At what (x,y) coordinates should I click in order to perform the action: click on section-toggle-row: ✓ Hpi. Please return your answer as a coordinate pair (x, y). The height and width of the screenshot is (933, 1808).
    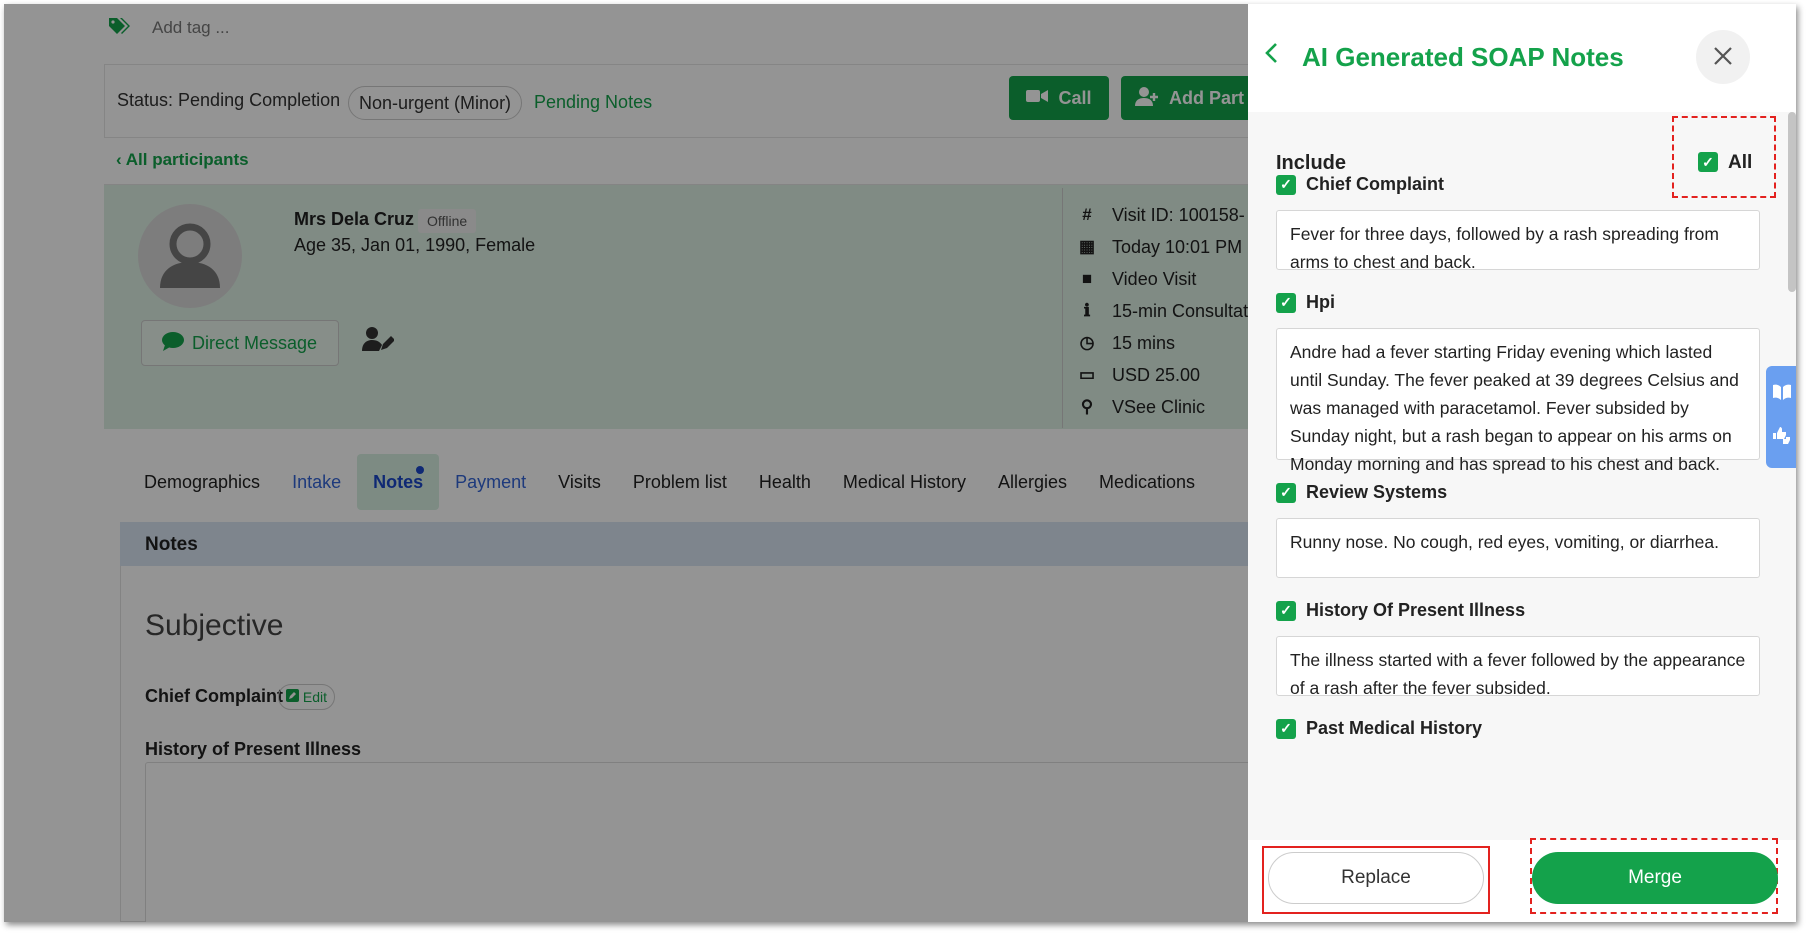
    Looking at the image, I should click on (1305, 302).